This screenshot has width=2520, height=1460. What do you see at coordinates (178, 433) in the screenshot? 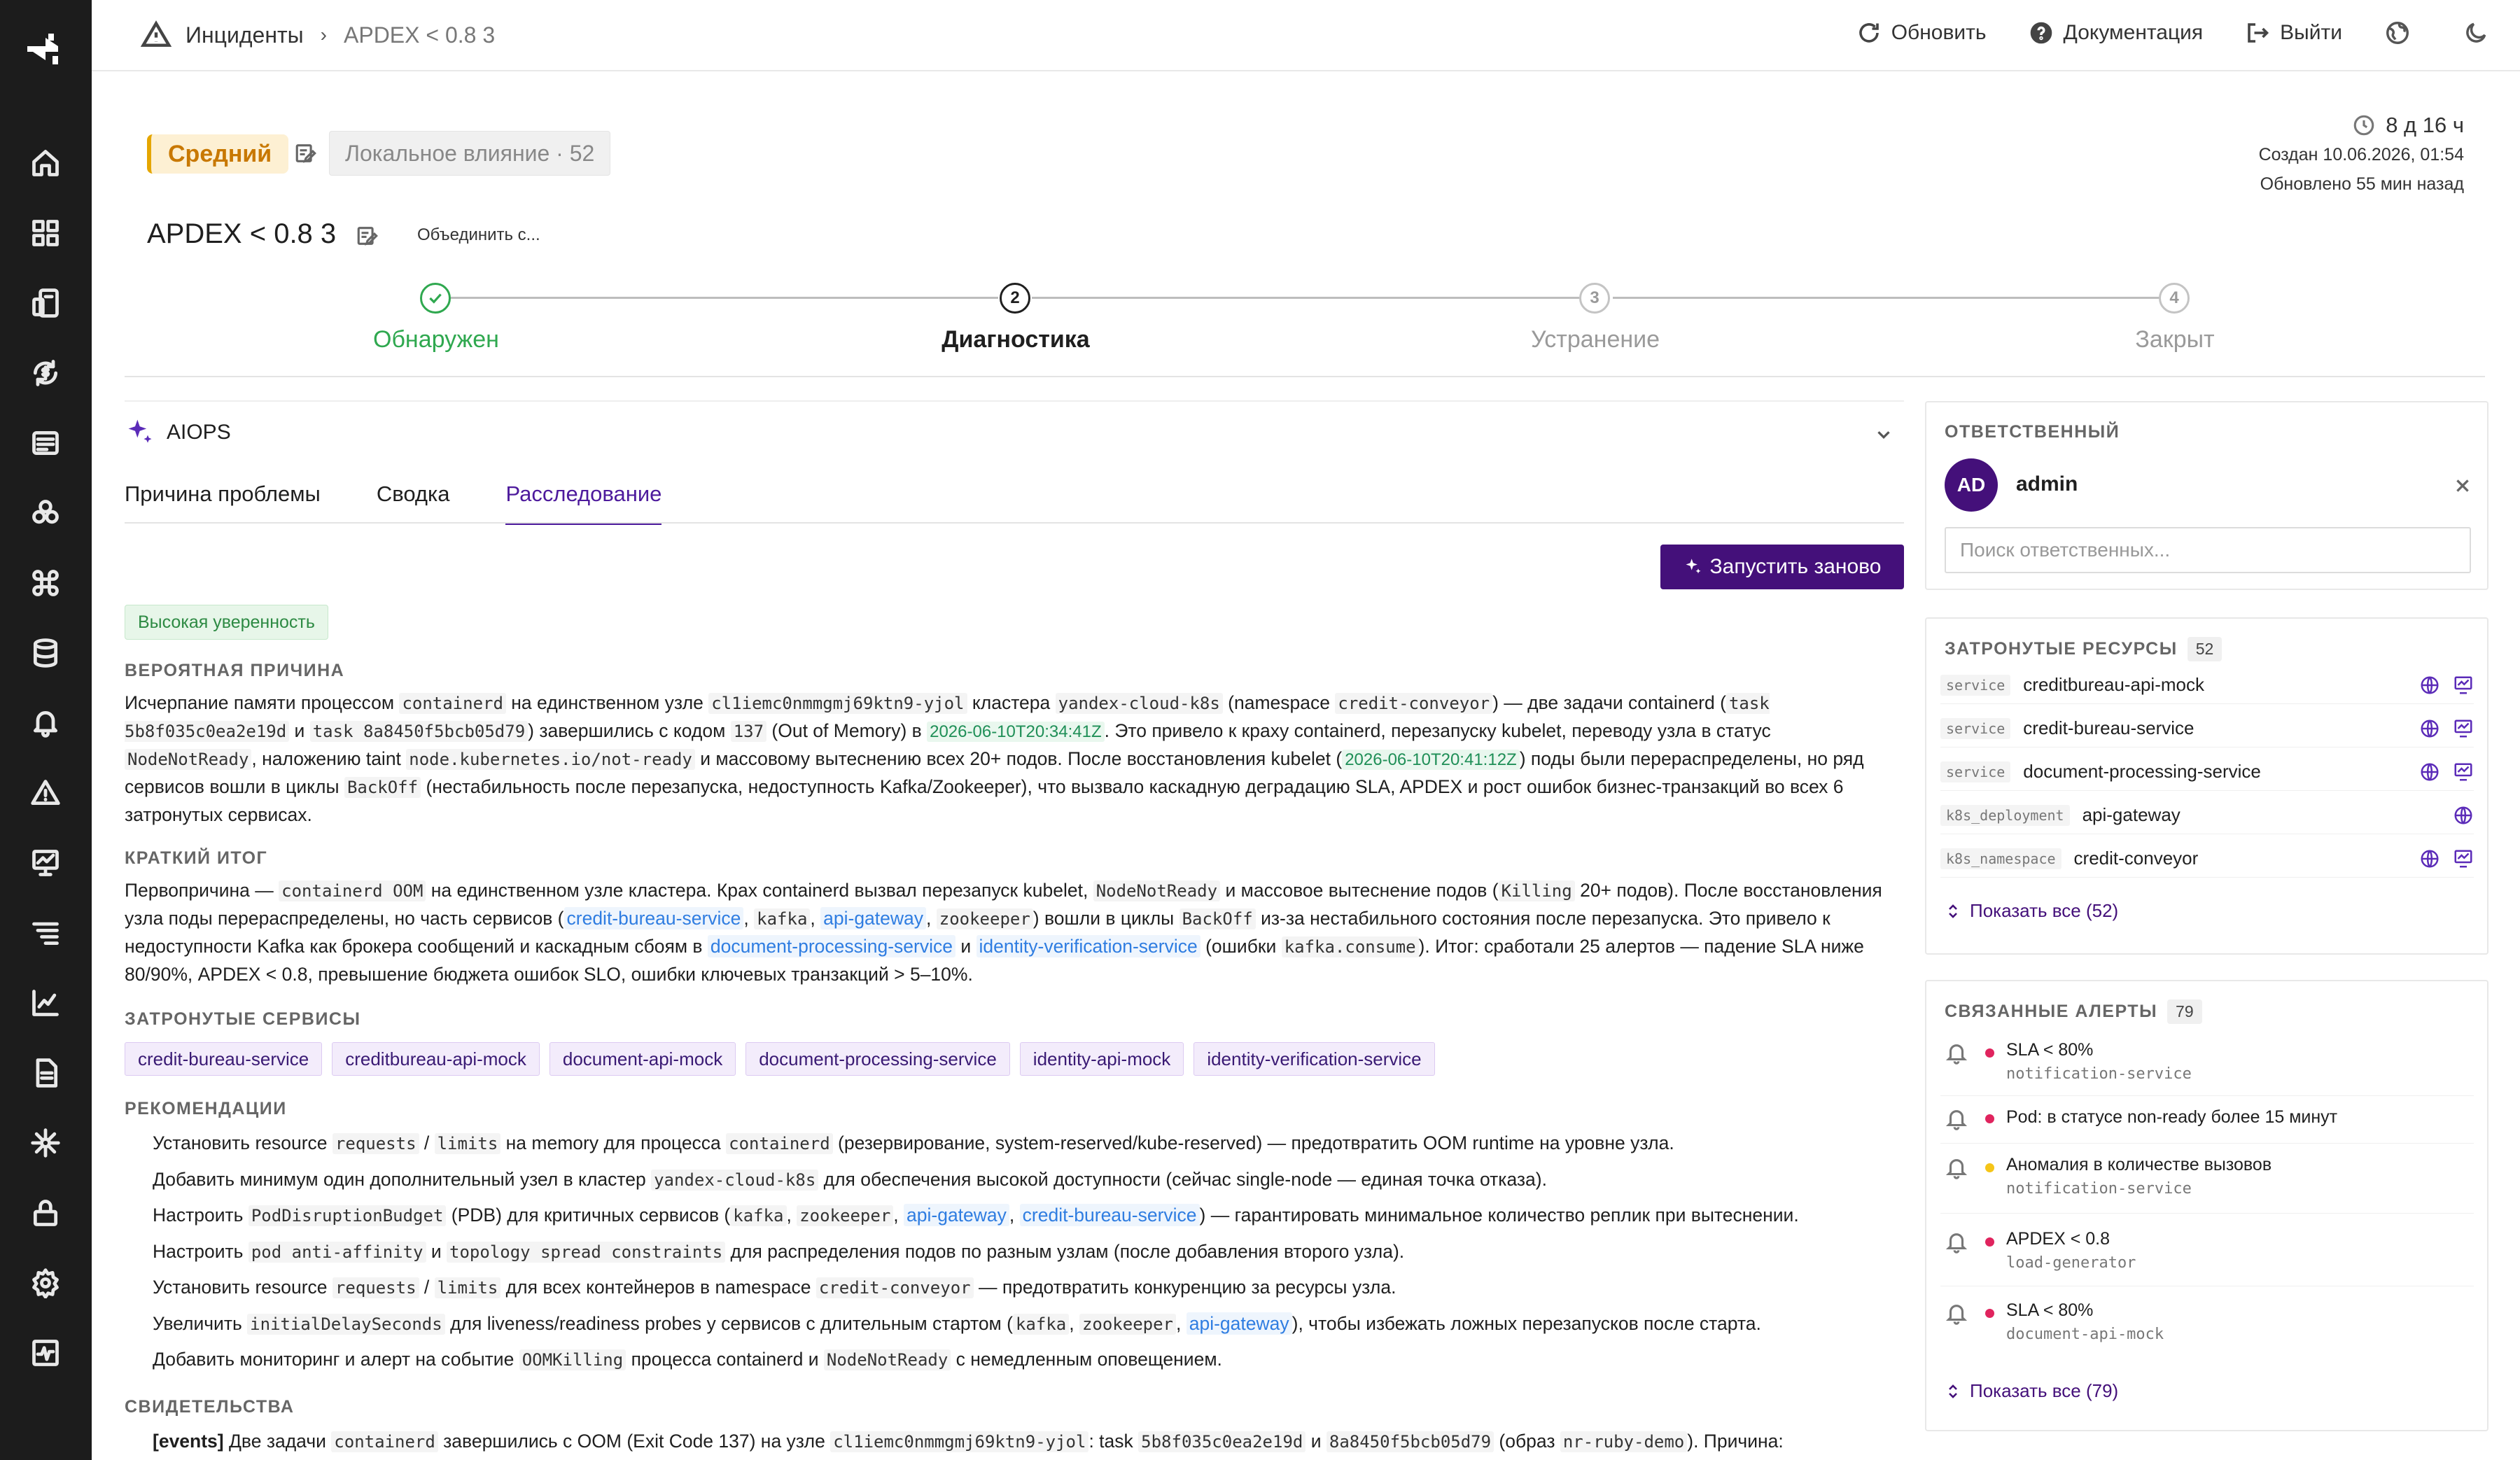
I see `aiops-header: AIOPS` at bounding box center [178, 433].